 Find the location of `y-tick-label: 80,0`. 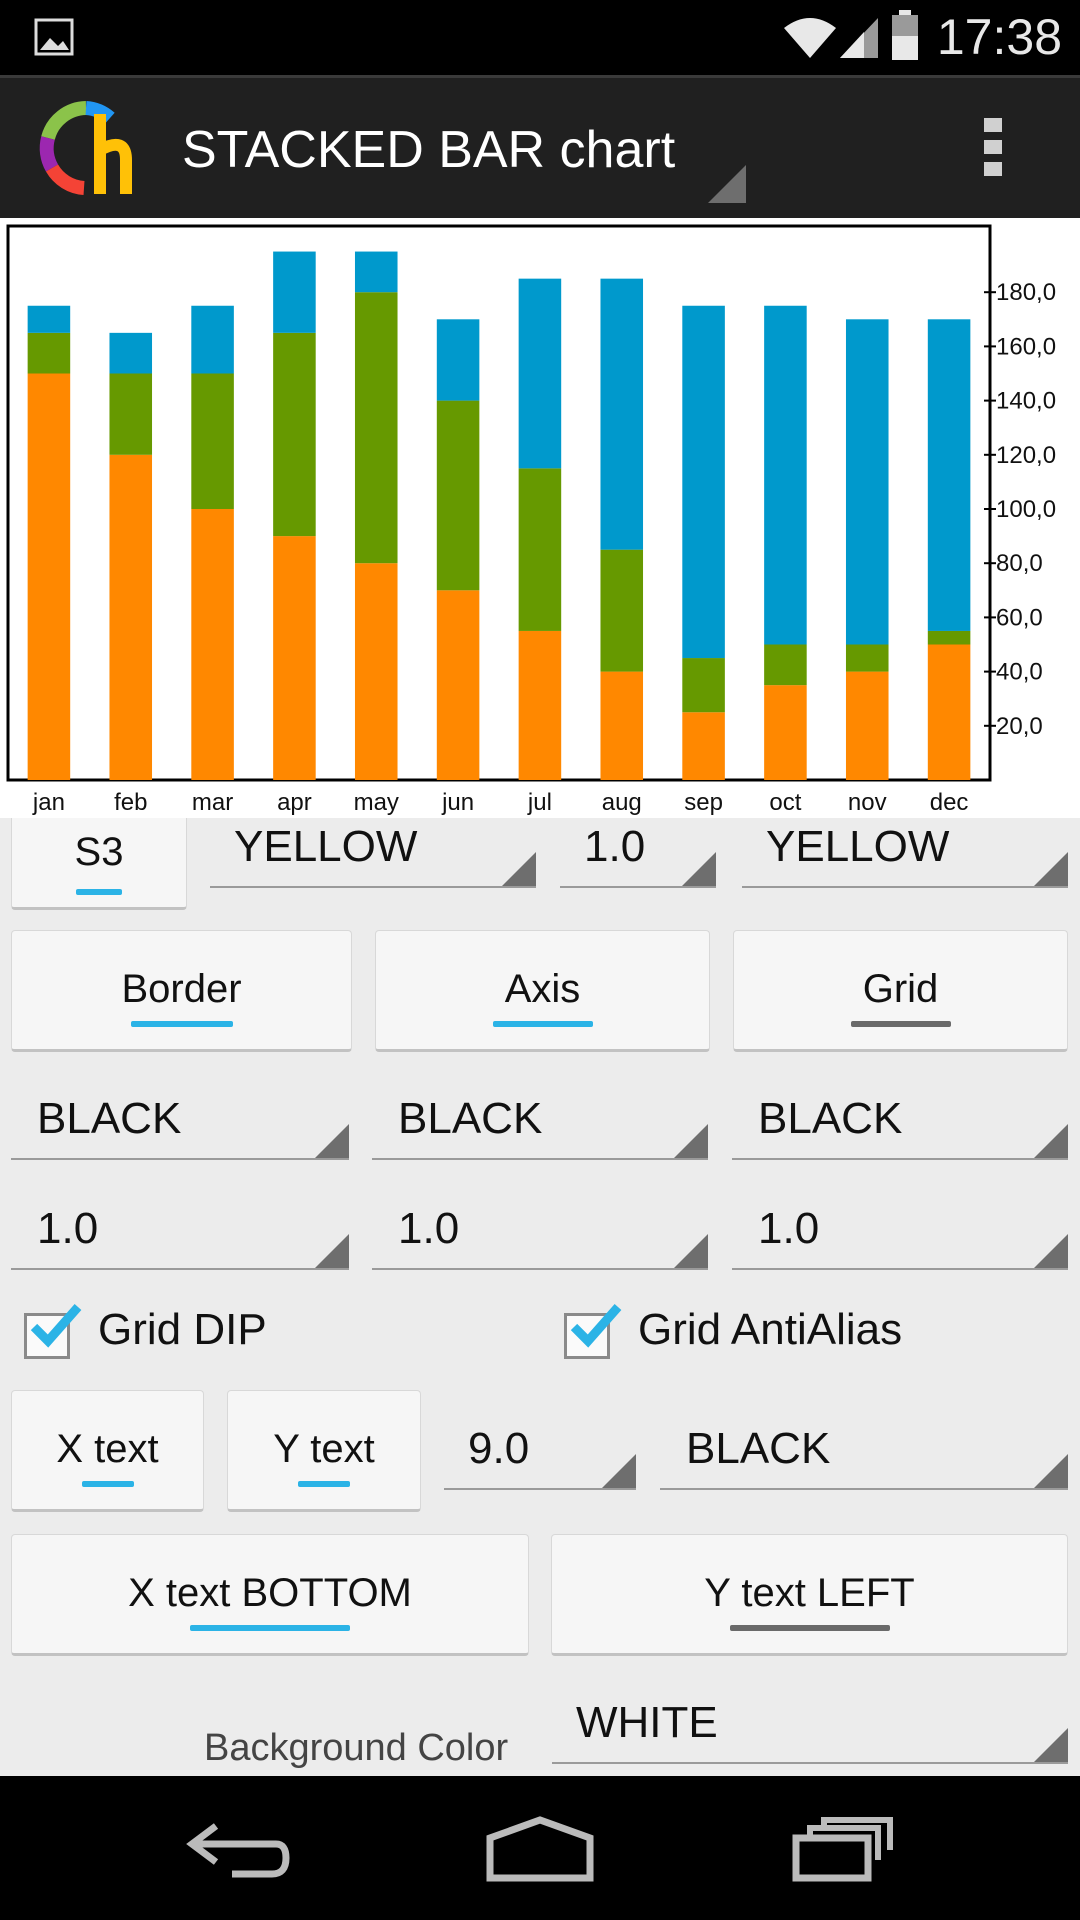

y-tick-label: 80,0 is located at coordinates (1019, 563).